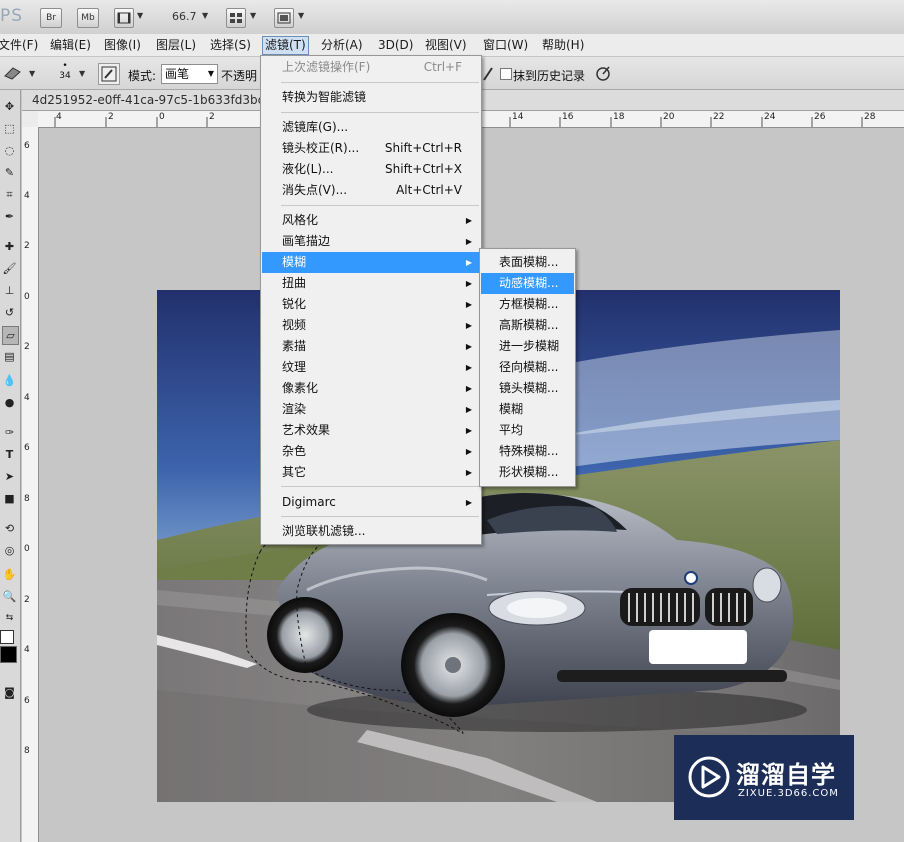  I want to click on menu-item-lens-correction: 镜头校正(R)... Shift+Ctrl+R, so click(371, 148).